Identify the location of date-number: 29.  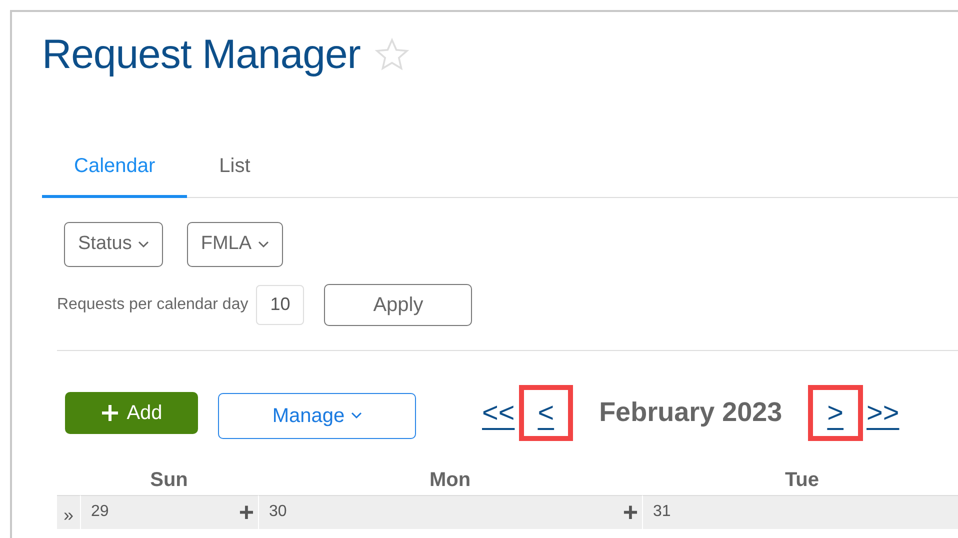
(100, 512).